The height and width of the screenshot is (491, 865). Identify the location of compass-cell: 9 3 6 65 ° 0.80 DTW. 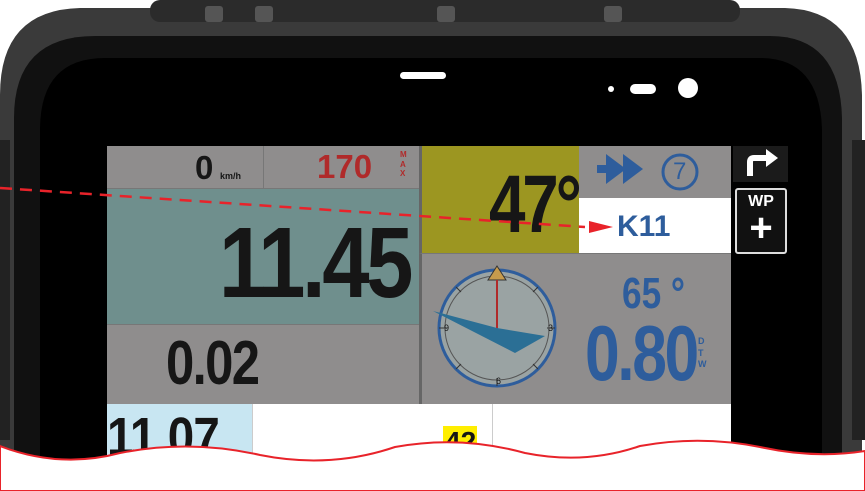
(575, 328).